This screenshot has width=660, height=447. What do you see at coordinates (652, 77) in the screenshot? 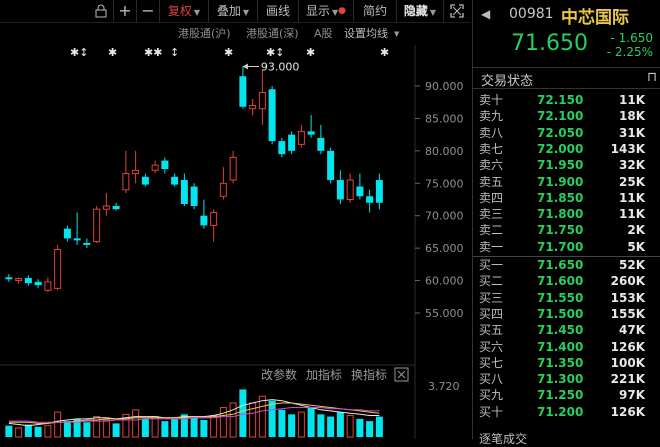
I see `minimize-icon: ⊓` at bounding box center [652, 77].